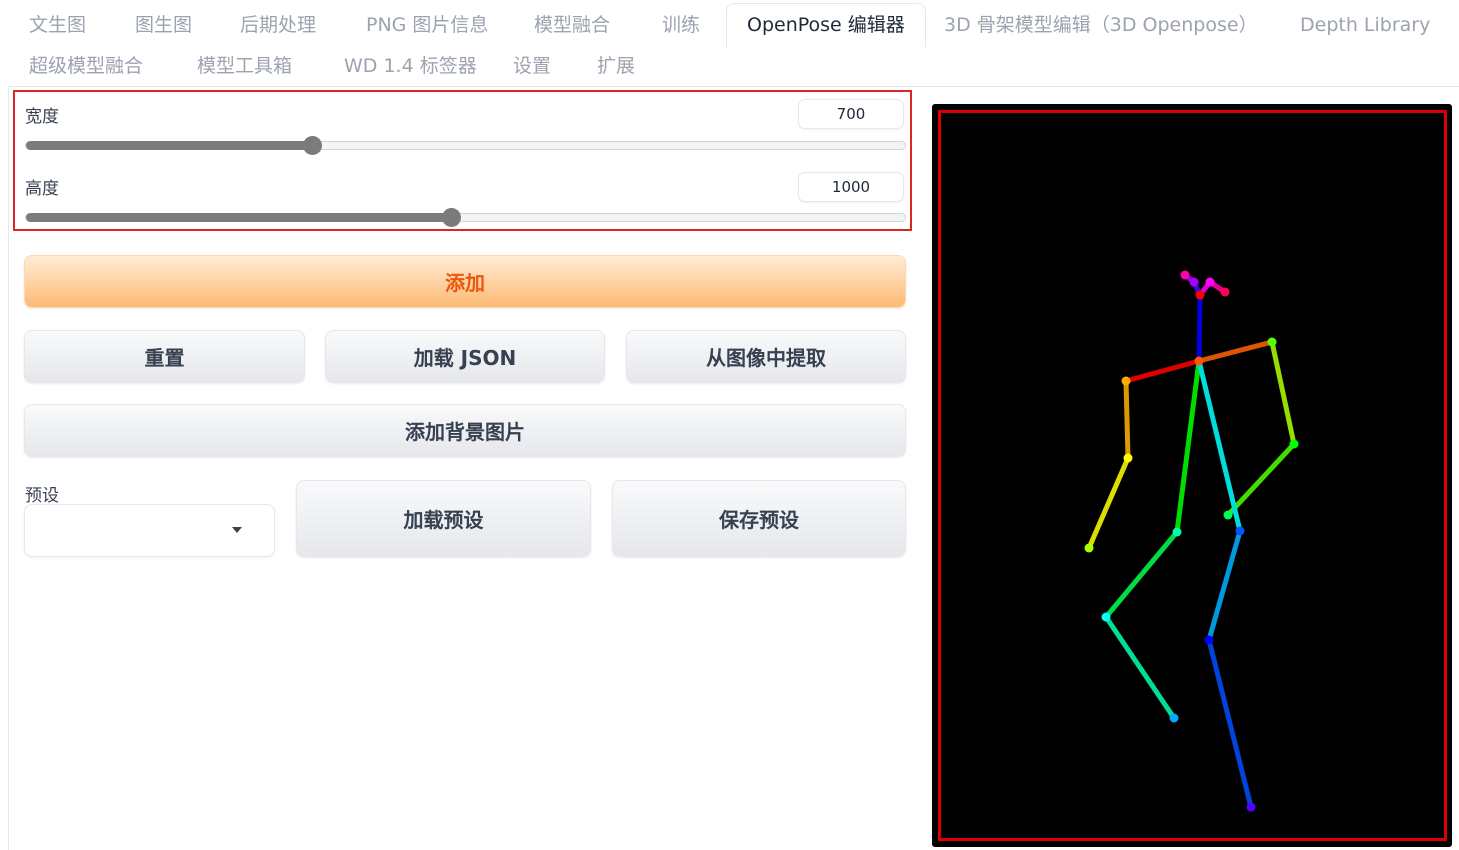  What do you see at coordinates (443, 518) in the screenshot?
I see `load-preset-button: 加载预设` at bounding box center [443, 518].